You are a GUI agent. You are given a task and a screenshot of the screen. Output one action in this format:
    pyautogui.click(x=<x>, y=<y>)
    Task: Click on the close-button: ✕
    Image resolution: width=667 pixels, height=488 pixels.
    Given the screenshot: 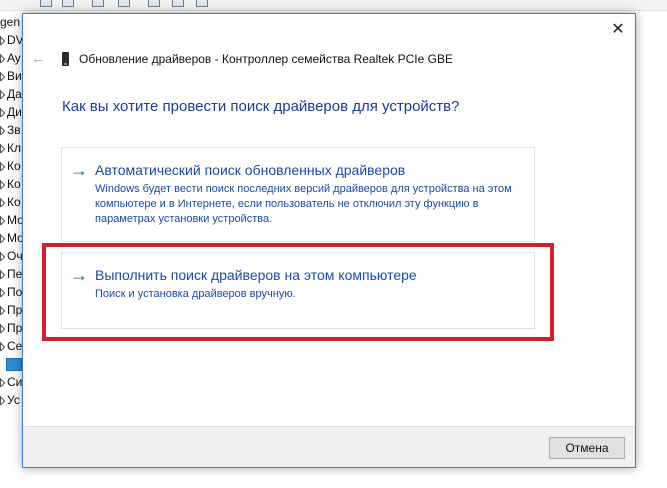 What is the action you would take?
    pyautogui.click(x=618, y=30)
    